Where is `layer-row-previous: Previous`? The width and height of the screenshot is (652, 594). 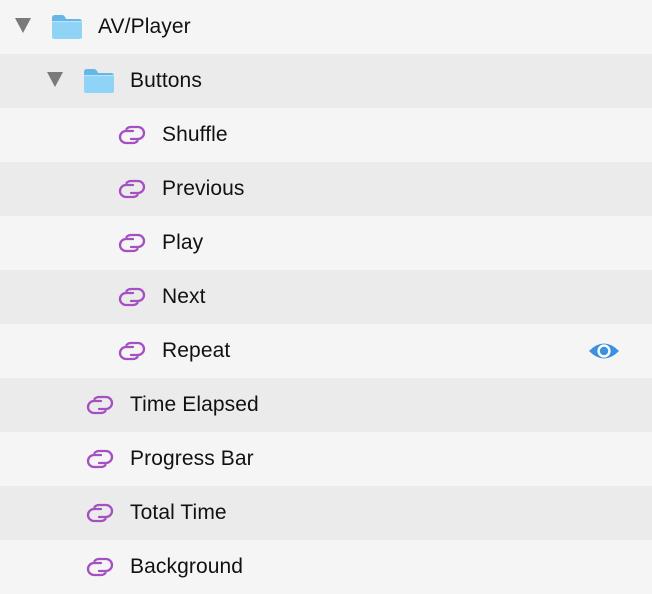
layer-row-previous: Previous is located at coordinates (326, 189).